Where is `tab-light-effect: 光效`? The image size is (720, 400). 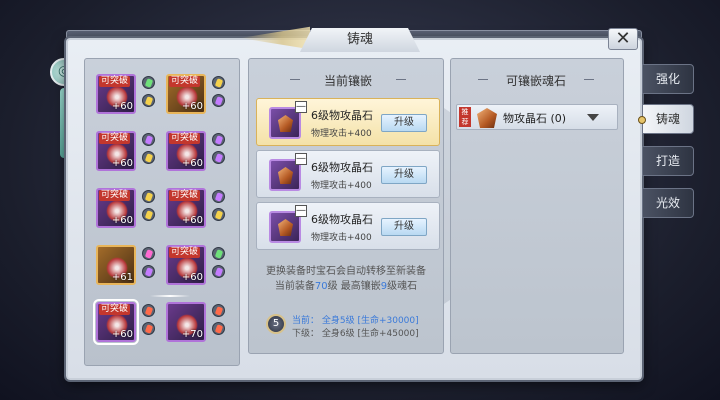 tab-light-effect: 光效 is located at coordinates (668, 203).